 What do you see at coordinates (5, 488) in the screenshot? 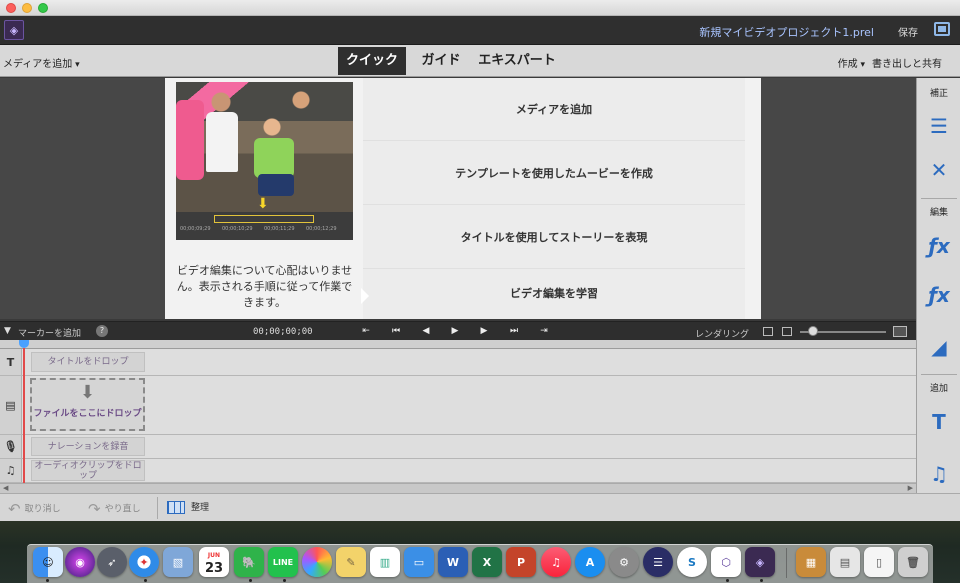
I see `scroll-left-icon: ◀` at bounding box center [5, 488].